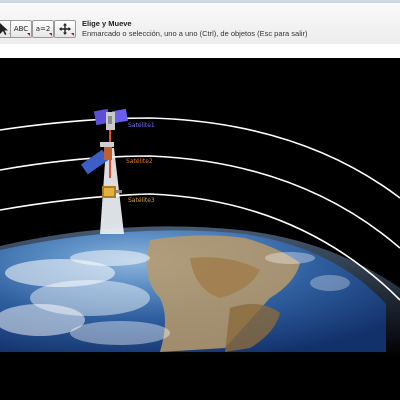 The height and width of the screenshot is (400, 400). I want to click on slider-icon: a=2, so click(43, 29).